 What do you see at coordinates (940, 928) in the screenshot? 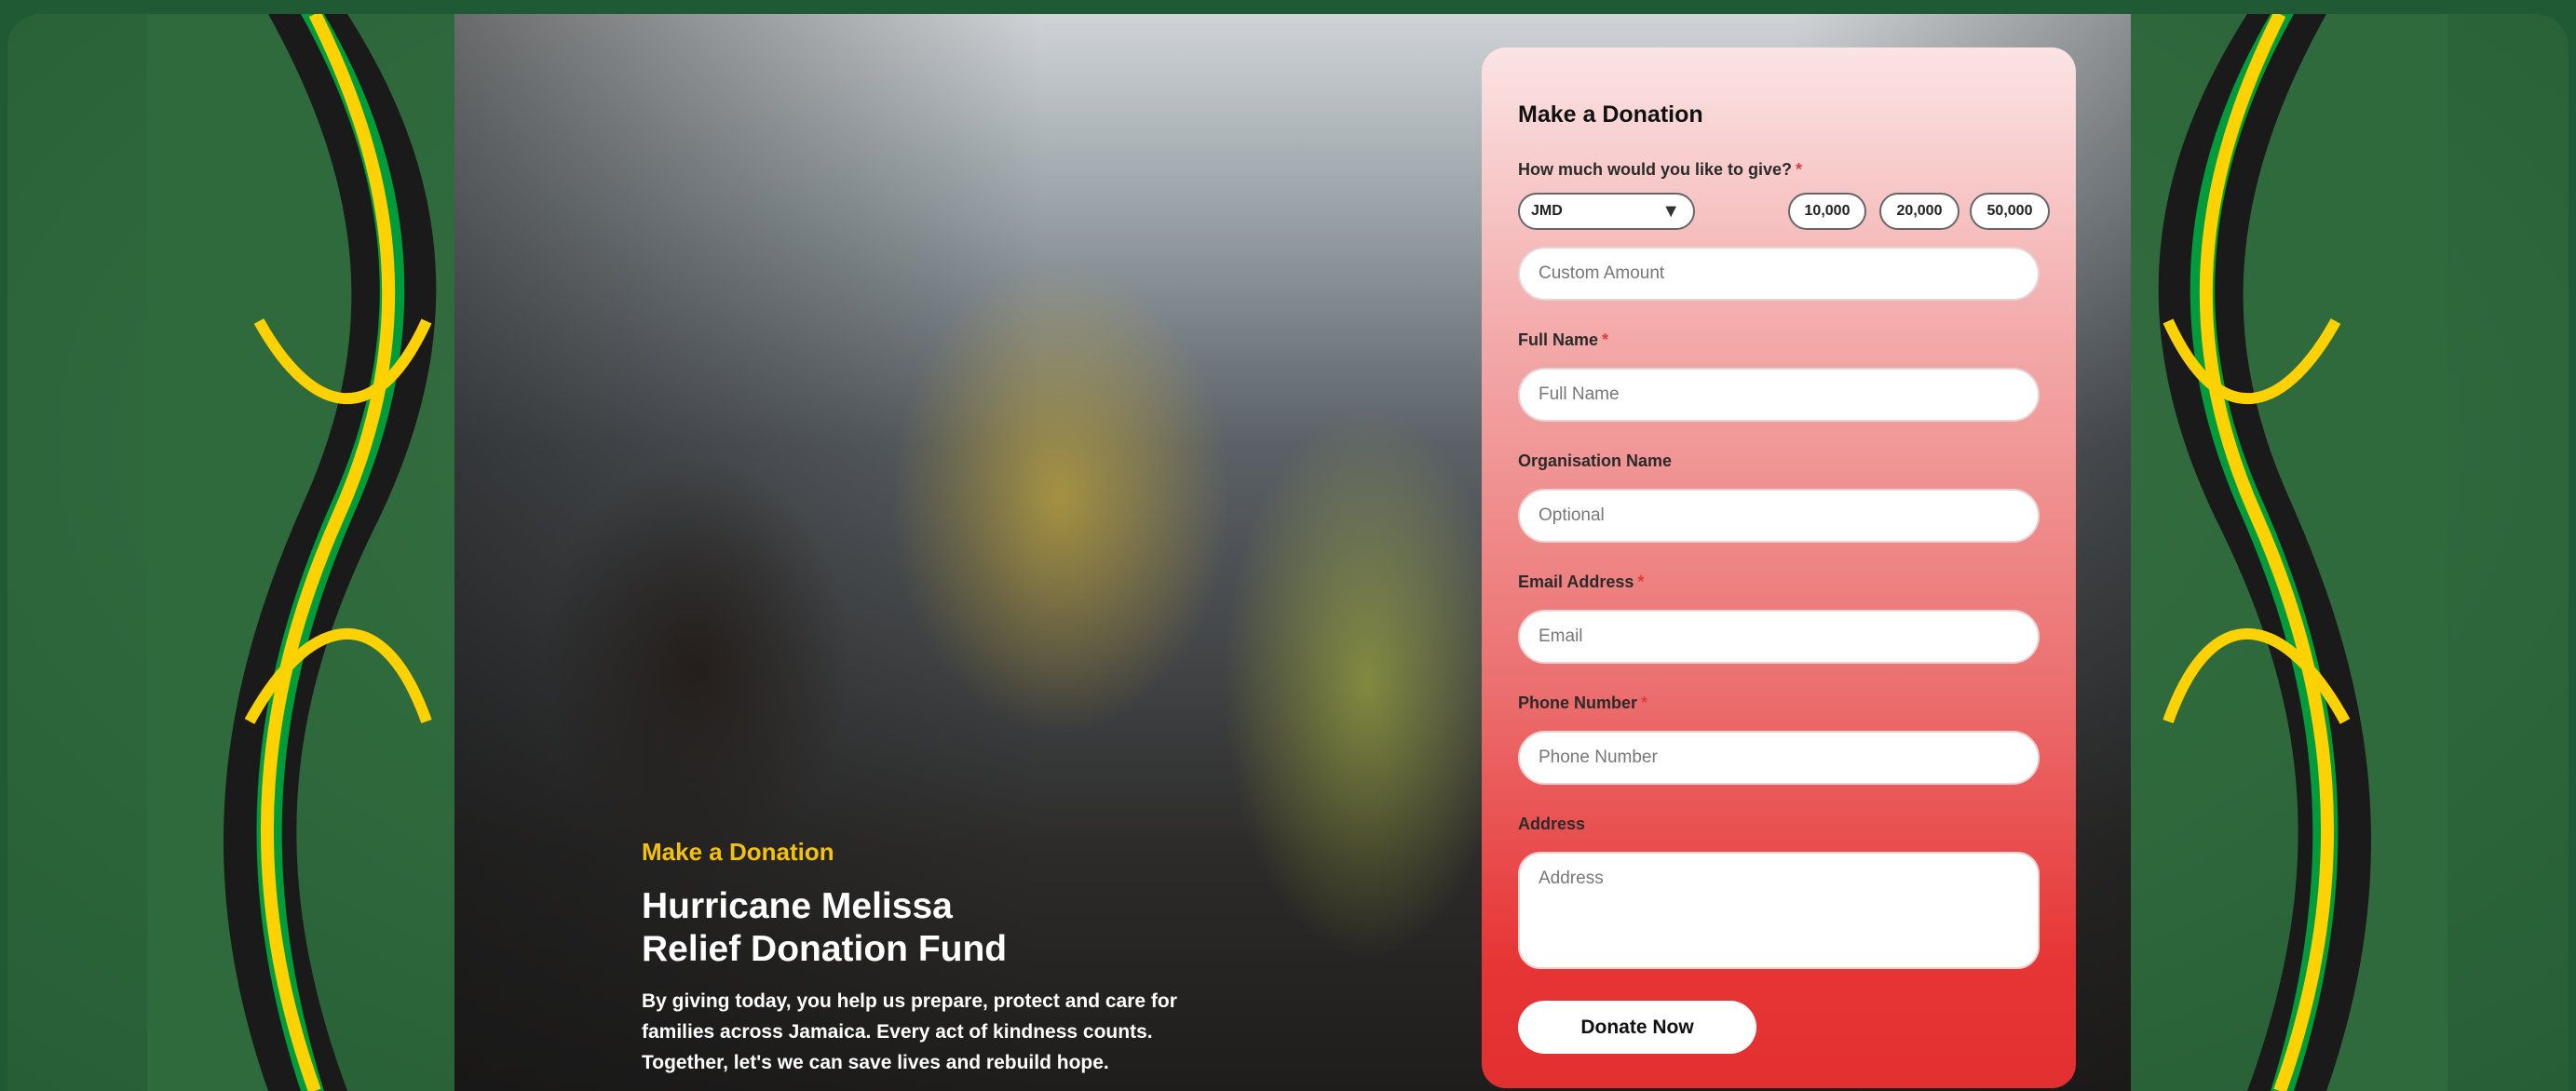
I see `hero-headline: Hurricane Melissa Relief Donation Fund` at bounding box center [940, 928].